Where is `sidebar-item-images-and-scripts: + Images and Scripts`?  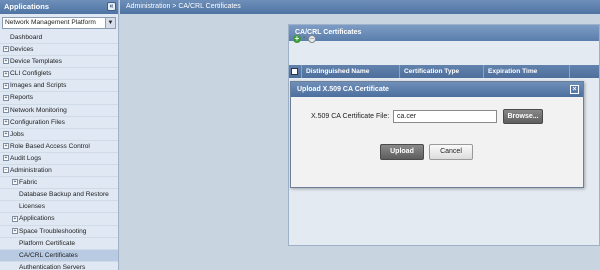 sidebar-item-images-and-scripts: + Images and Scripts is located at coordinates (59, 86).